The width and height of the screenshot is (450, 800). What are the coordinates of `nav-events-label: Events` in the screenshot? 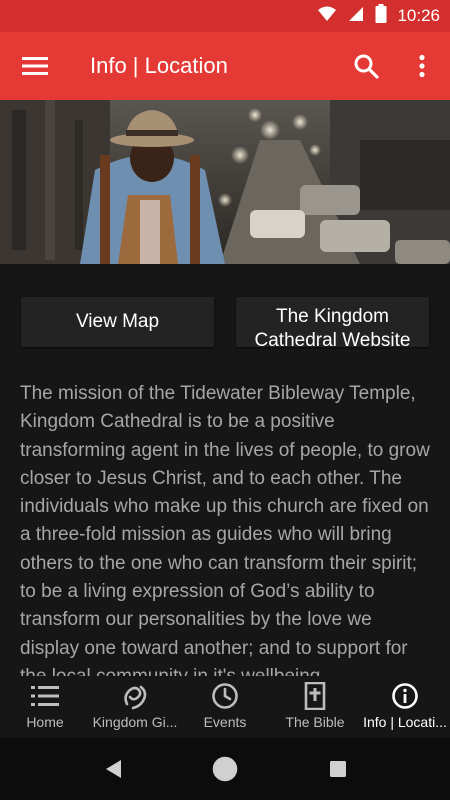 It's located at (225, 722).